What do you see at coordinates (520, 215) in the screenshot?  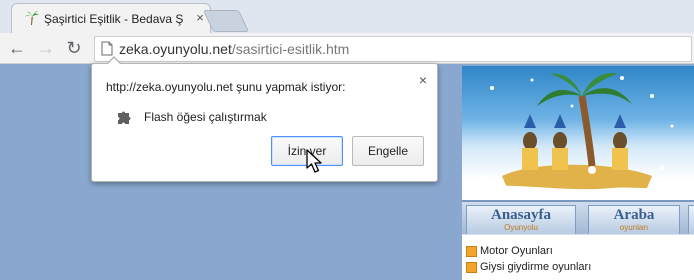 I see `nav-home-label: Anasayfa` at bounding box center [520, 215].